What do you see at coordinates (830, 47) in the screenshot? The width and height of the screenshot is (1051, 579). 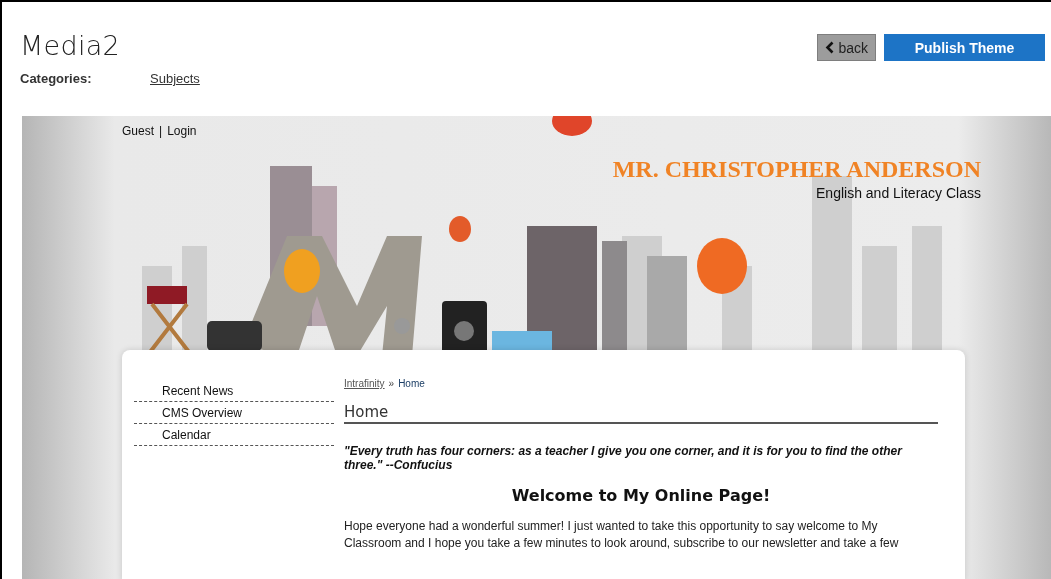 I see `chevron-left-icon` at bounding box center [830, 47].